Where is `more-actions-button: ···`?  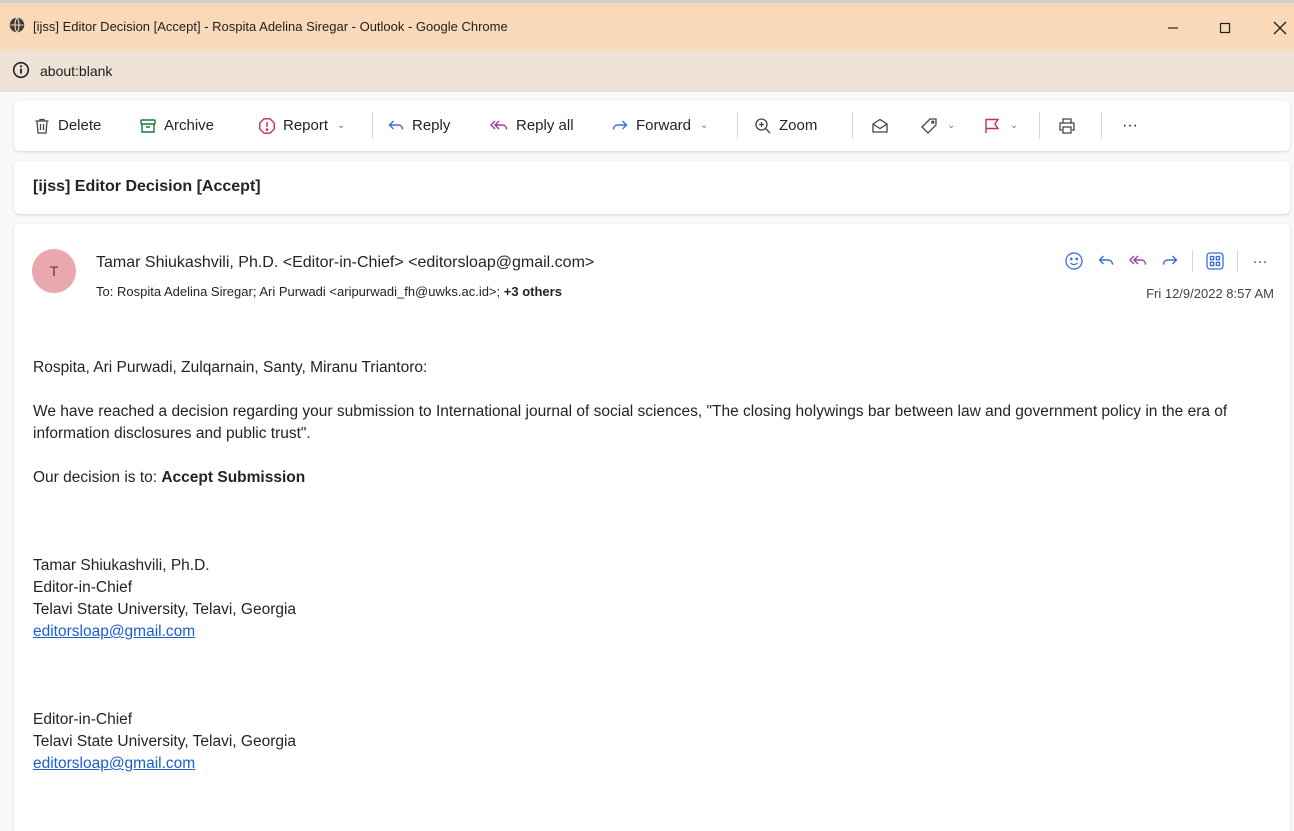
more-actions-button: ··· is located at coordinates (1260, 261).